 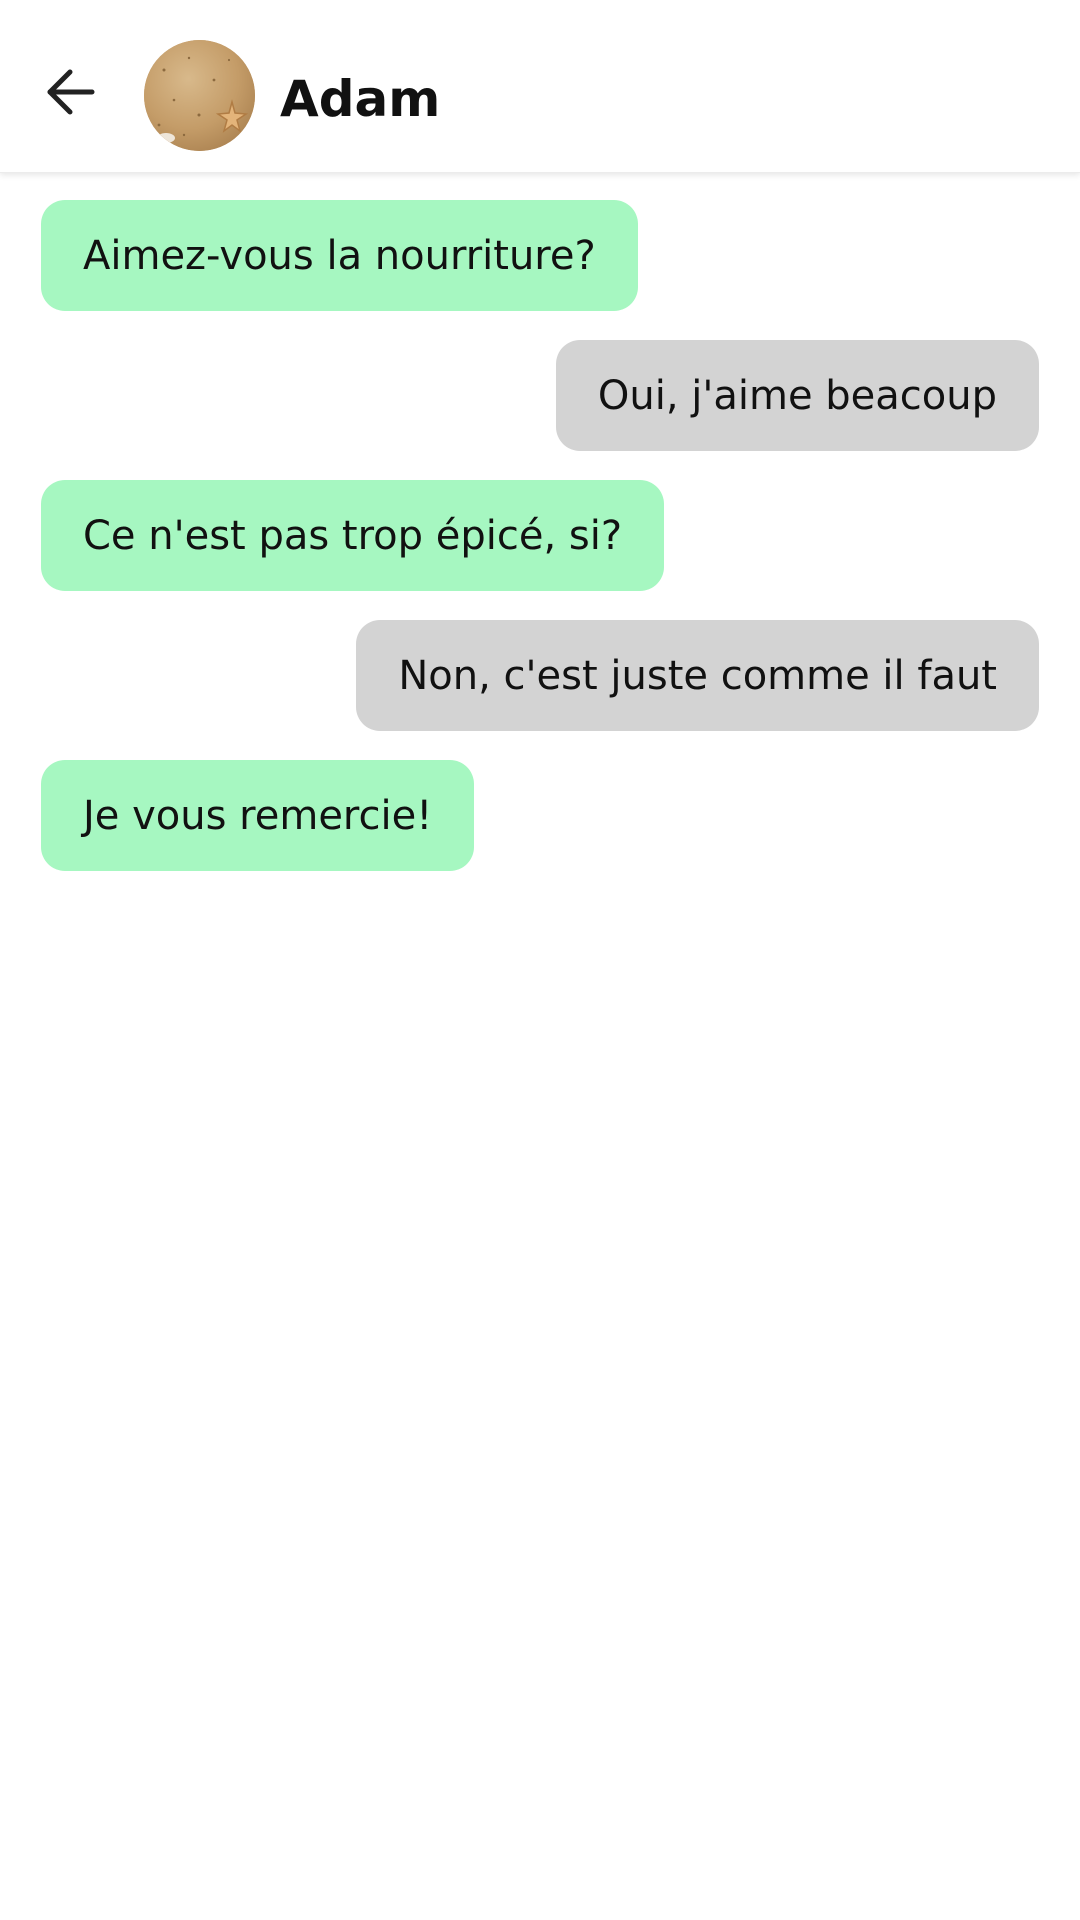 I want to click on contact-name: Adam, so click(x=360, y=99).